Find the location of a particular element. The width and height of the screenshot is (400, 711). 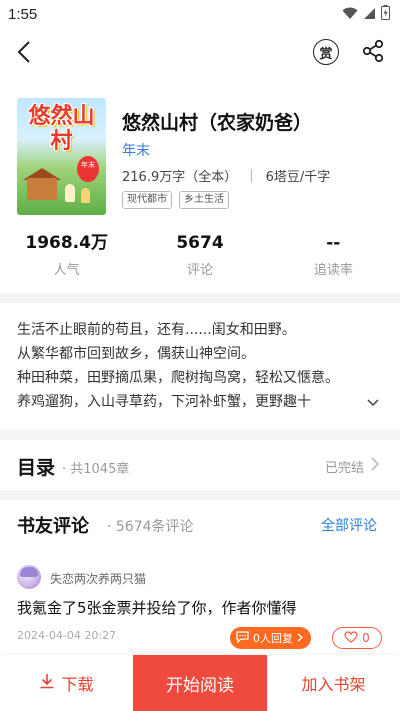

comments-count: · 5674条评论 is located at coordinates (150, 527).